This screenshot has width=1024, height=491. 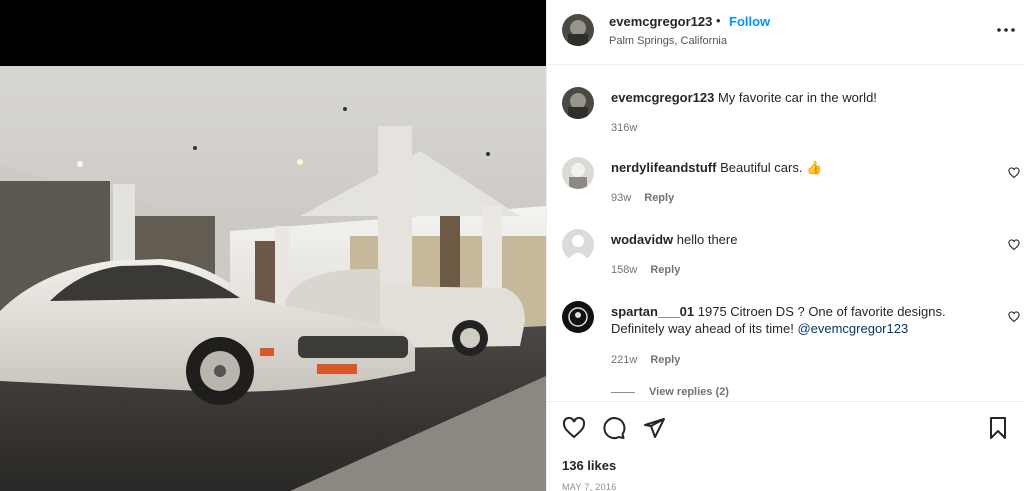 What do you see at coordinates (749, 21) in the screenshot?
I see `follow-button: Follow` at bounding box center [749, 21].